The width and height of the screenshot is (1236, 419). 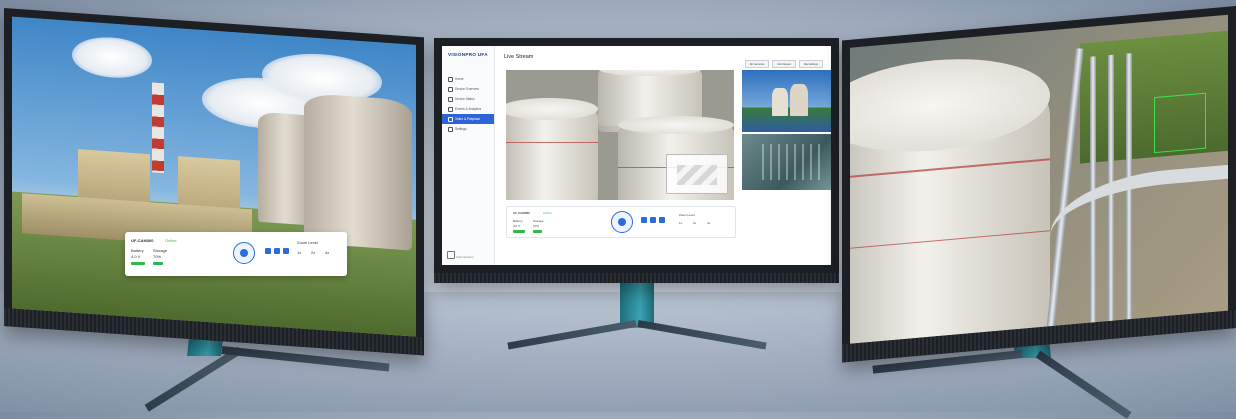 I want to click on recordings-button: Recordings, so click(x=810, y=64).